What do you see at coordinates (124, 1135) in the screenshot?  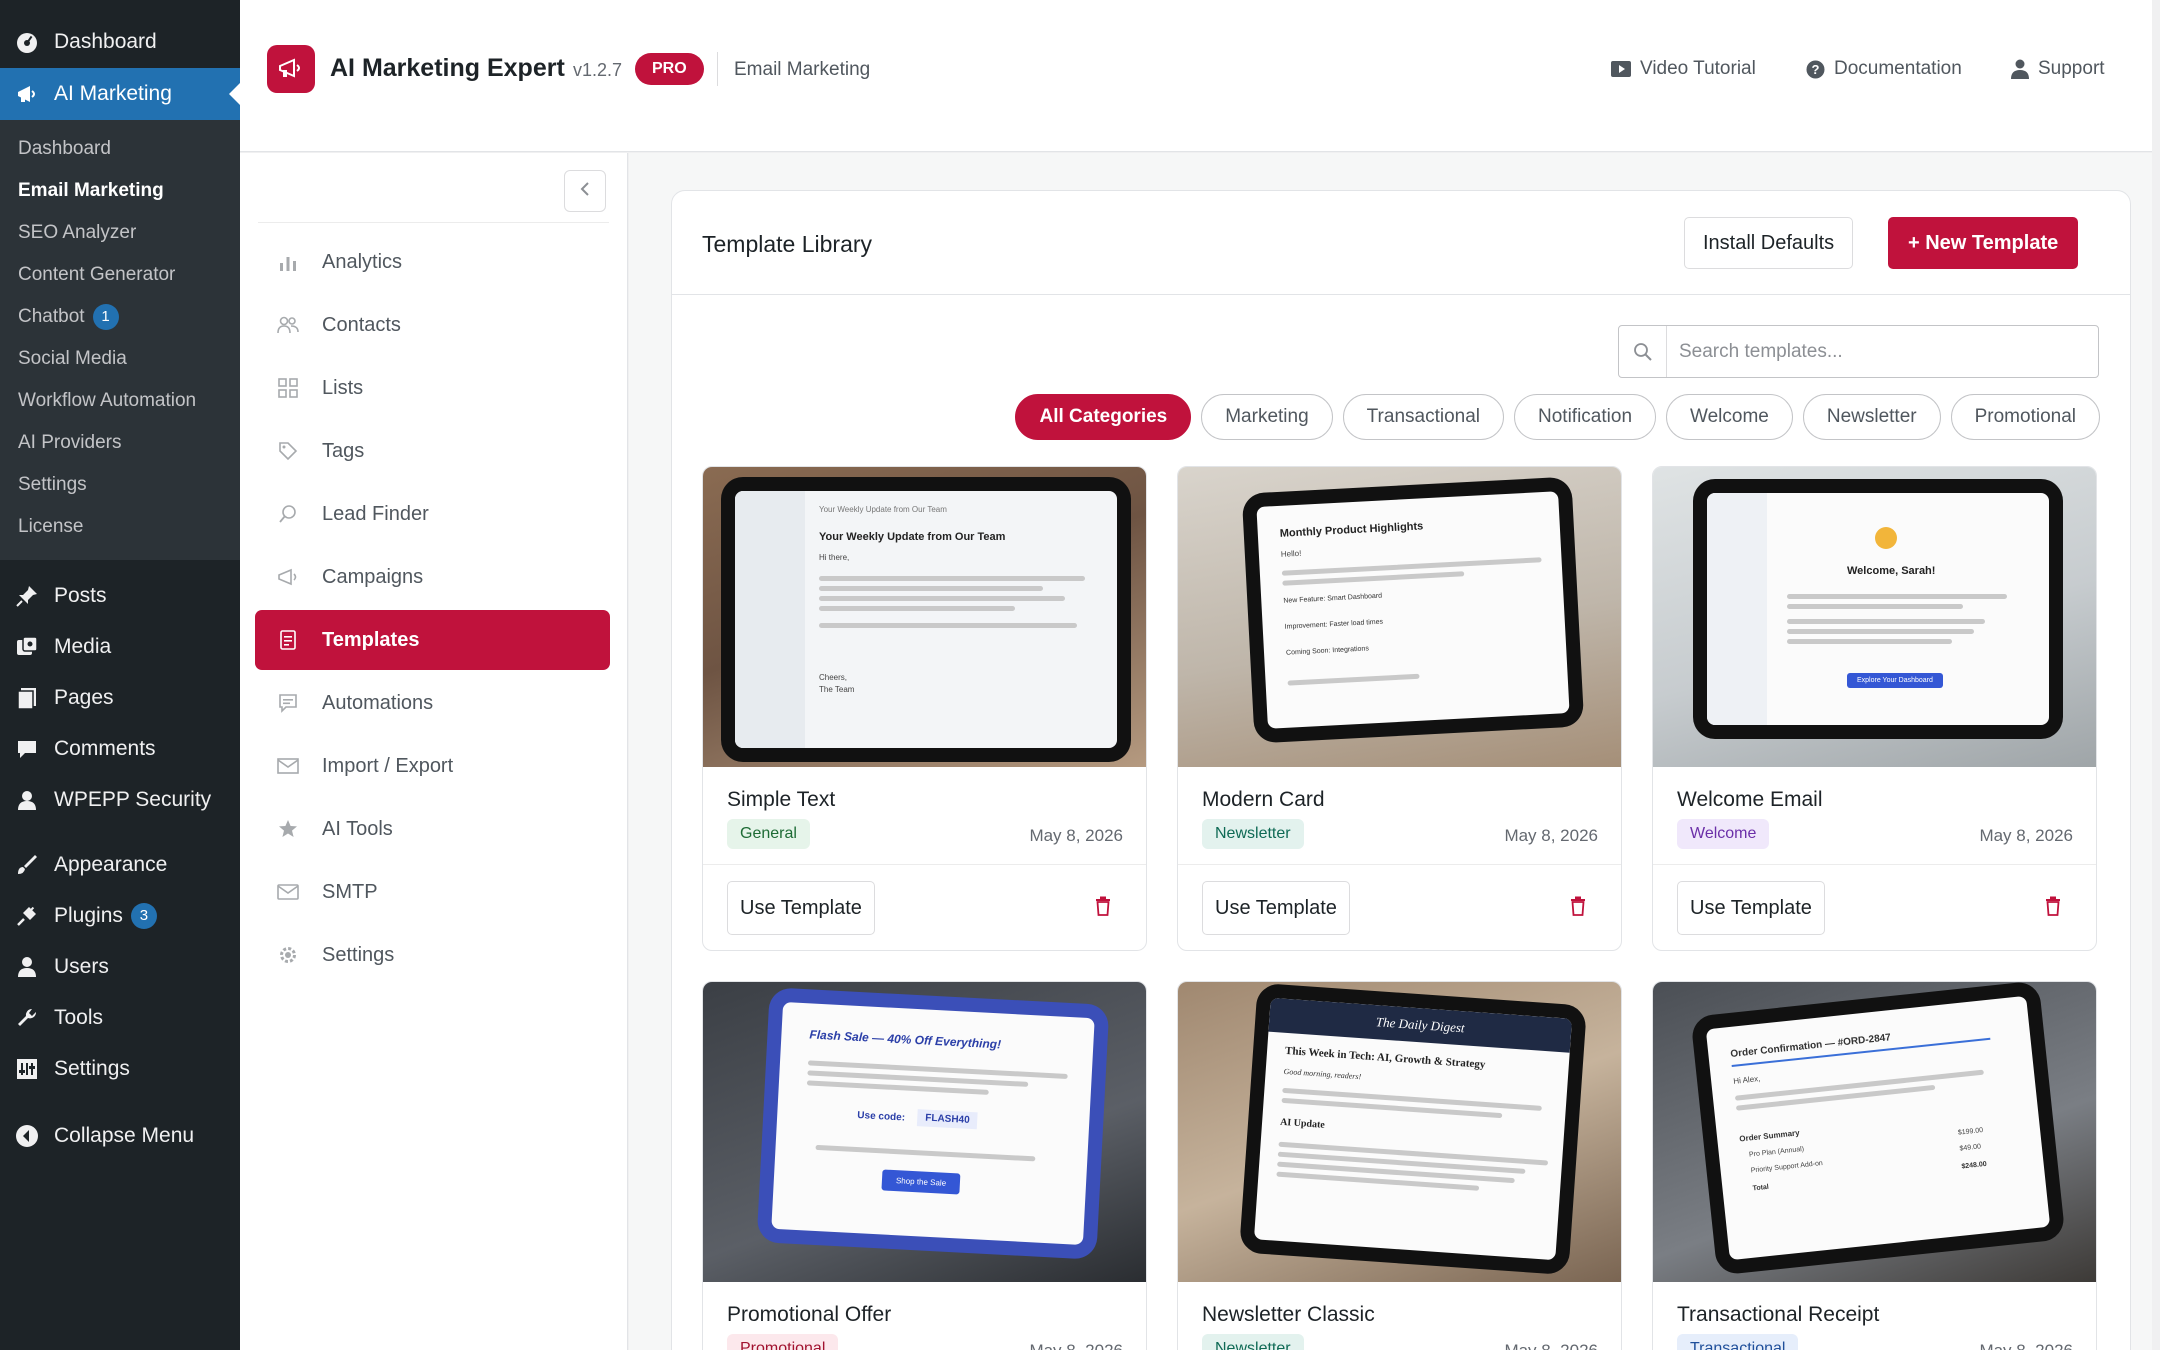 I see `wp-menu-label: Collapse Menu` at bounding box center [124, 1135].